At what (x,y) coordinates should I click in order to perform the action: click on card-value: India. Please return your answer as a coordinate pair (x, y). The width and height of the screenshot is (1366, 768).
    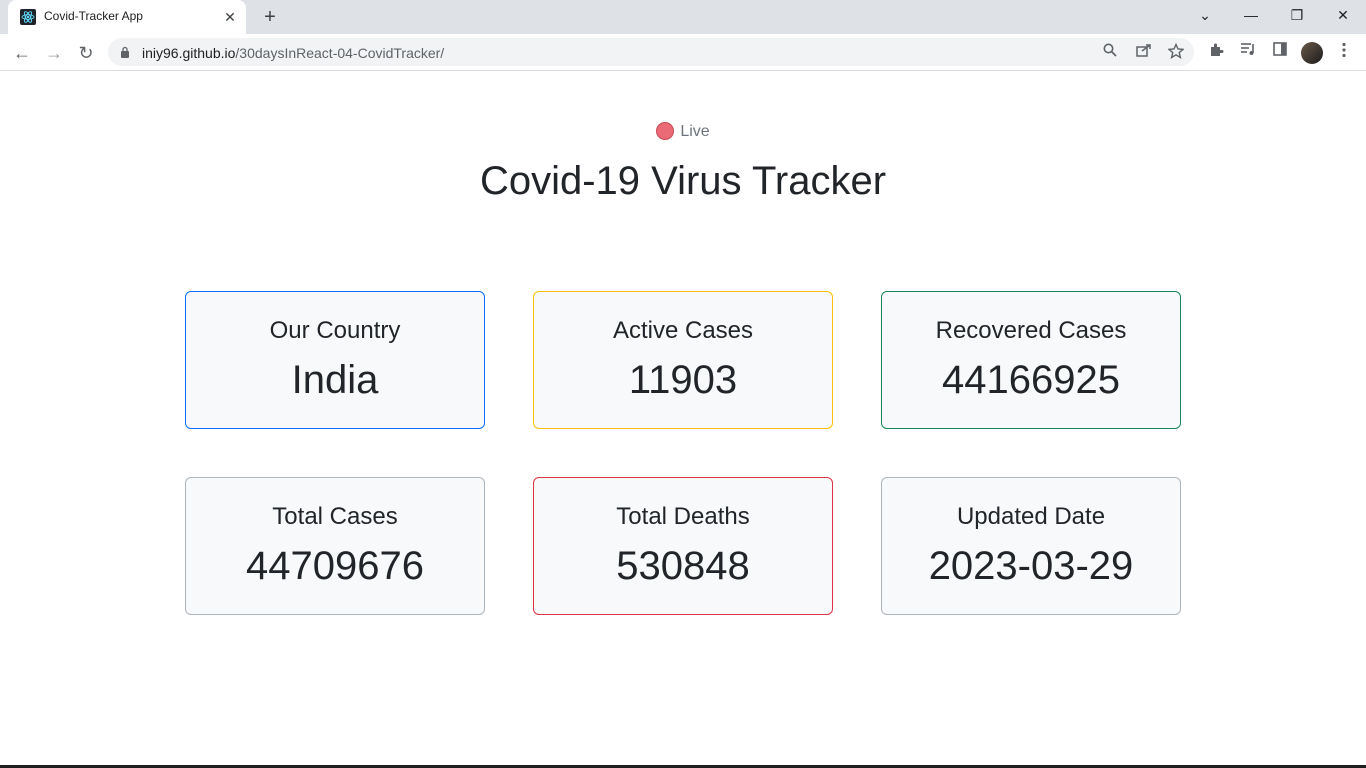
    Looking at the image, I should click on (335, 380).